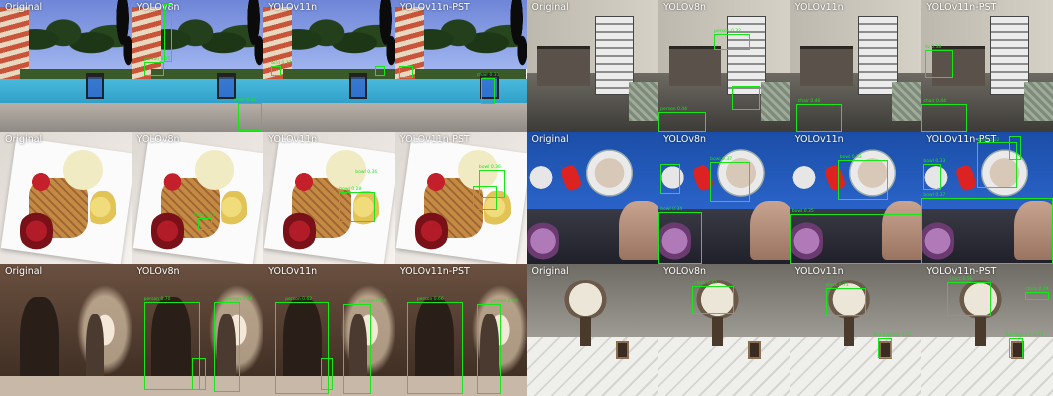  I want to click on detection-label: person 0.38, so click(239, 299).